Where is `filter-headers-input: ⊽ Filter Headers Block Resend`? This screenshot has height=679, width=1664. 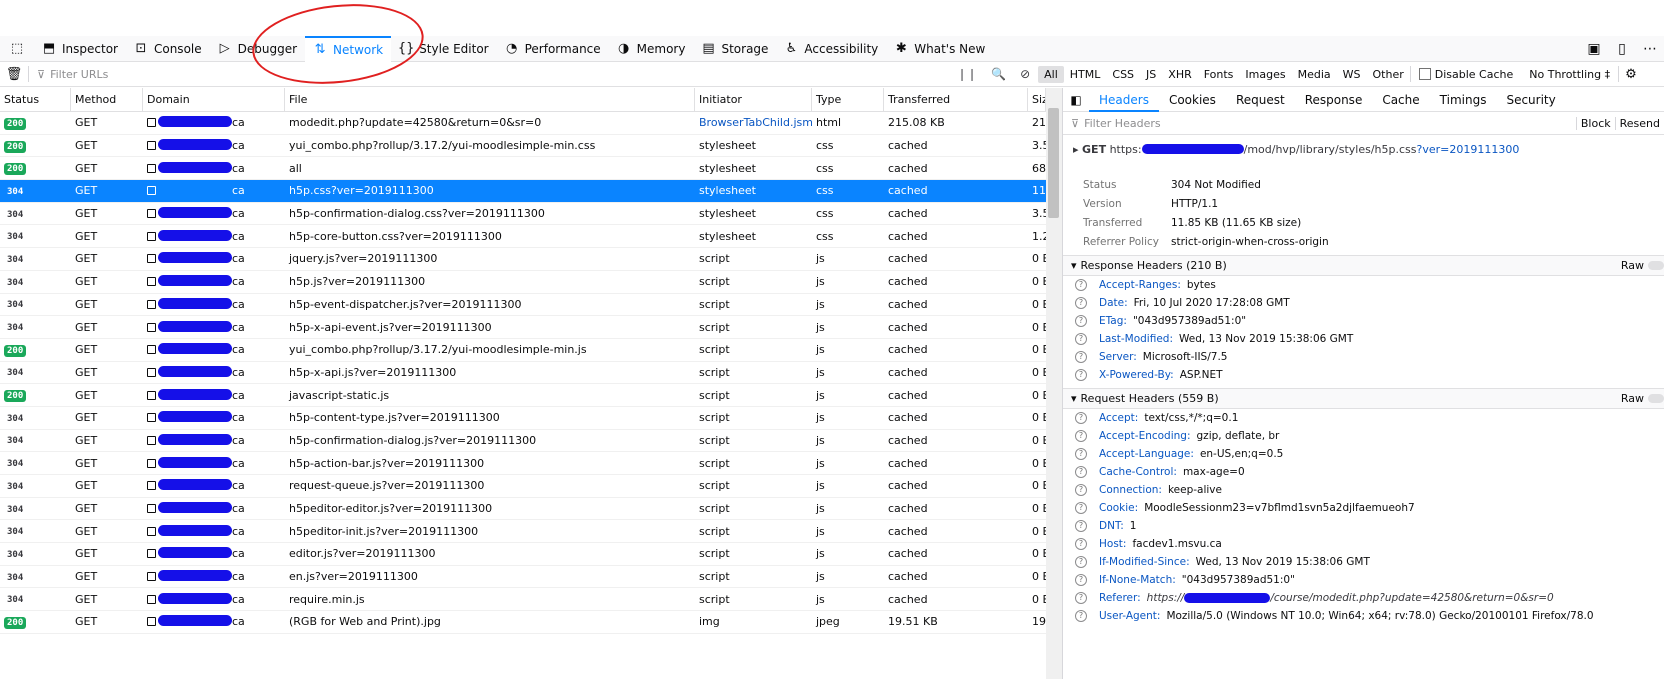 filter-headers-input: ⊽ Filter Headers Block Resend is located at coordinates (1363, 123).